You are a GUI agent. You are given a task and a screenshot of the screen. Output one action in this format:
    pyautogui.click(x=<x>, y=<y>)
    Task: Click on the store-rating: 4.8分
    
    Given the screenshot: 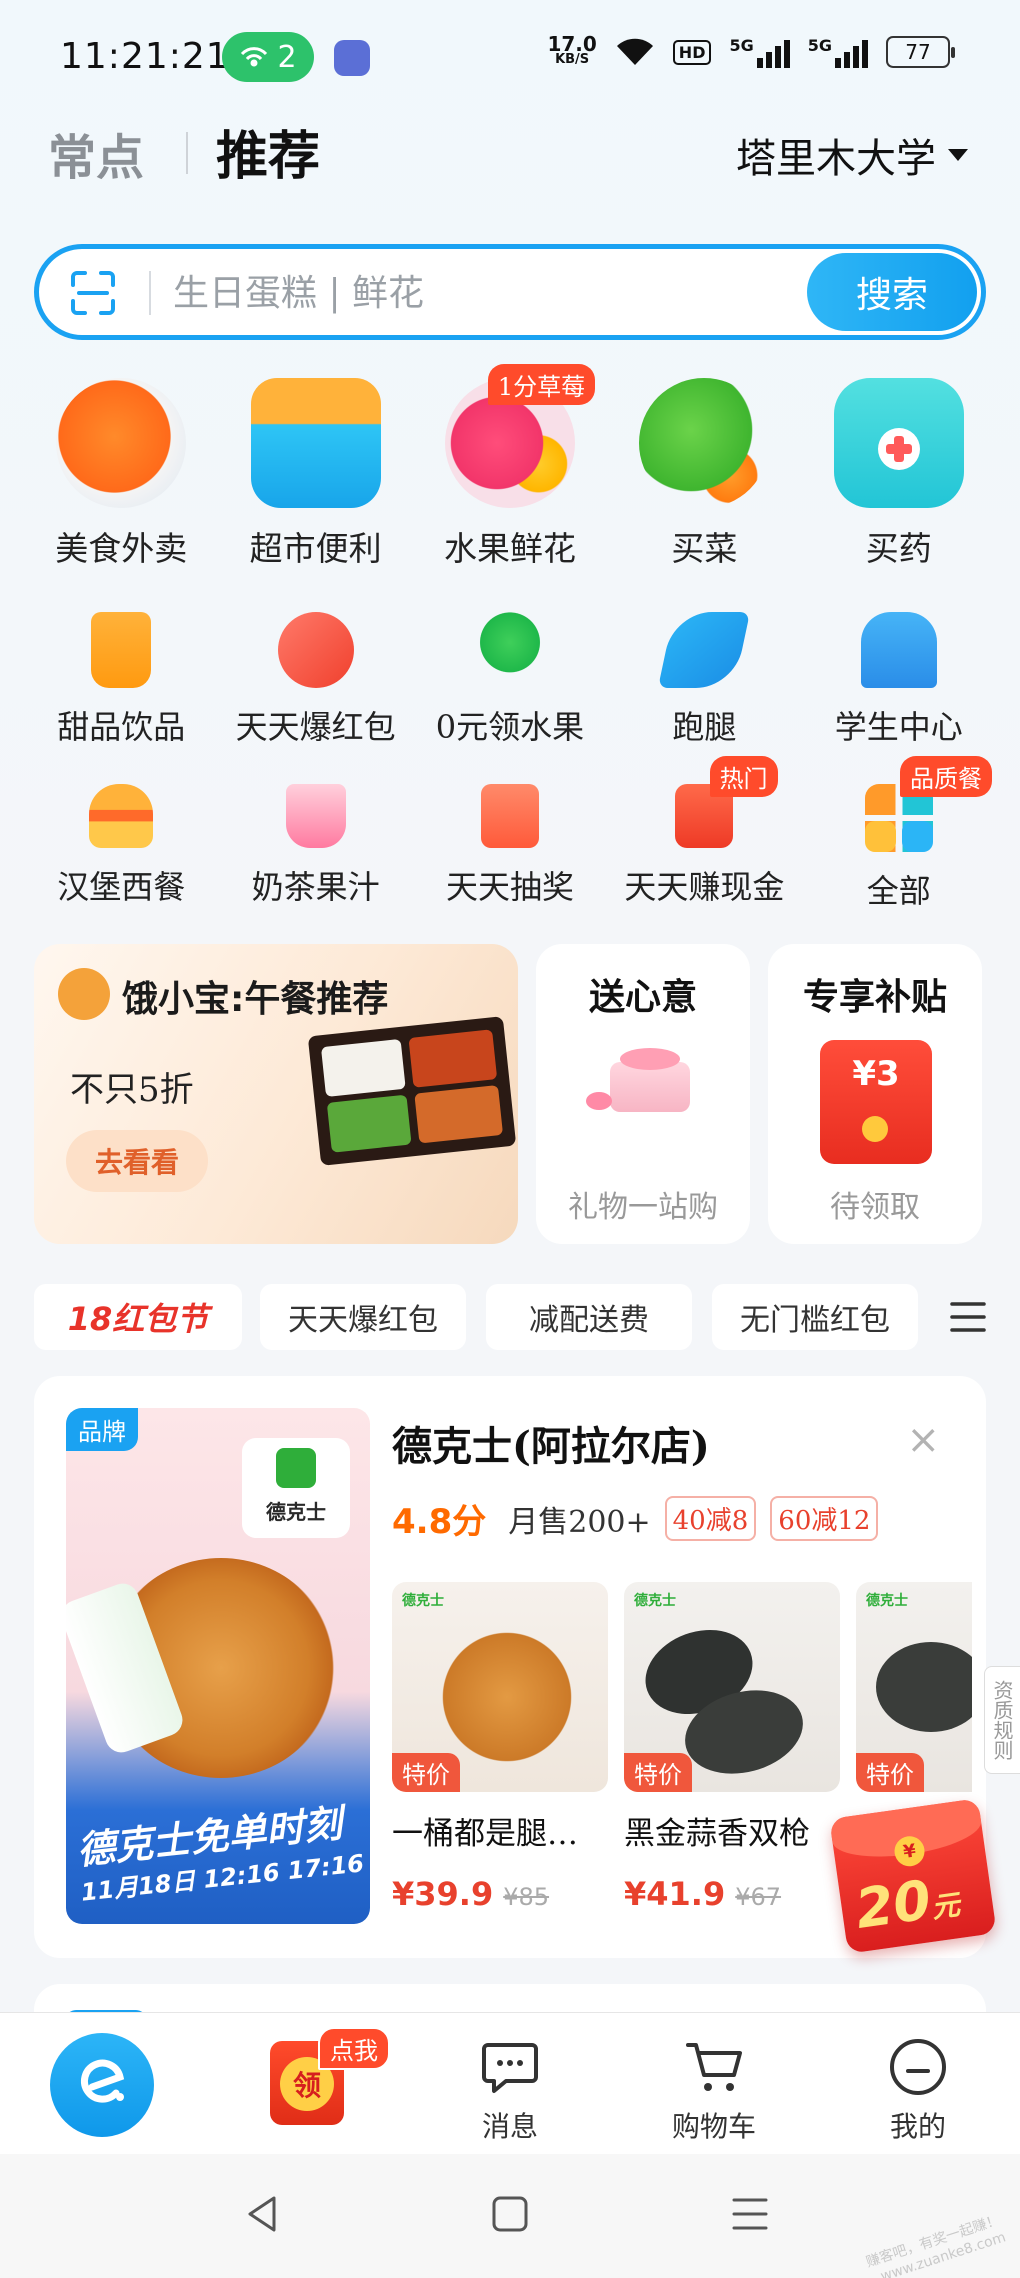 What is the action you would take?
    pyautogui.click(x=439, y=1522)
    